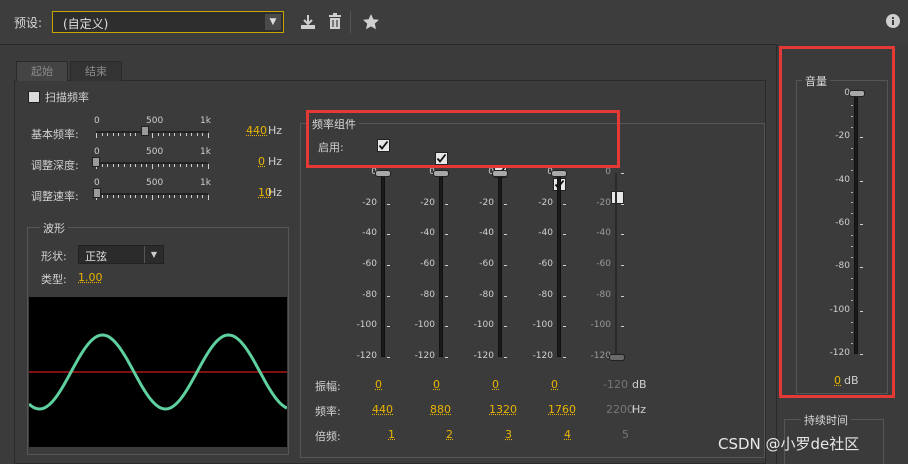 This screenshot has height=464, width=908. What do you see at coordinates (42, 71) in the screenshot?
I see `tab-start: 起始` at bounding box center [42, 71].